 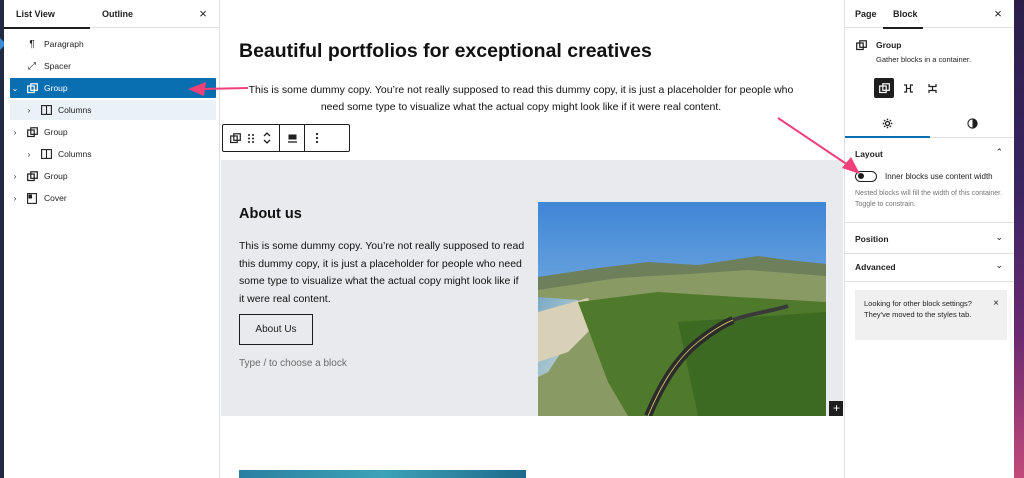 I want to click on settings-styles-tabs, so click(x=930, y=124).